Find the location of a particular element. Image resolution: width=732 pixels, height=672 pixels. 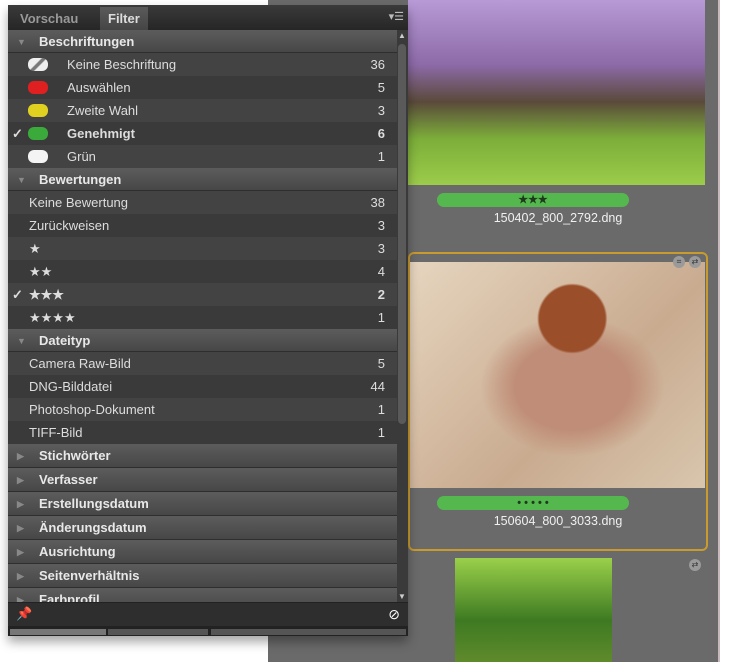

section-title: Dateityp is located at coordinates (65, 340).